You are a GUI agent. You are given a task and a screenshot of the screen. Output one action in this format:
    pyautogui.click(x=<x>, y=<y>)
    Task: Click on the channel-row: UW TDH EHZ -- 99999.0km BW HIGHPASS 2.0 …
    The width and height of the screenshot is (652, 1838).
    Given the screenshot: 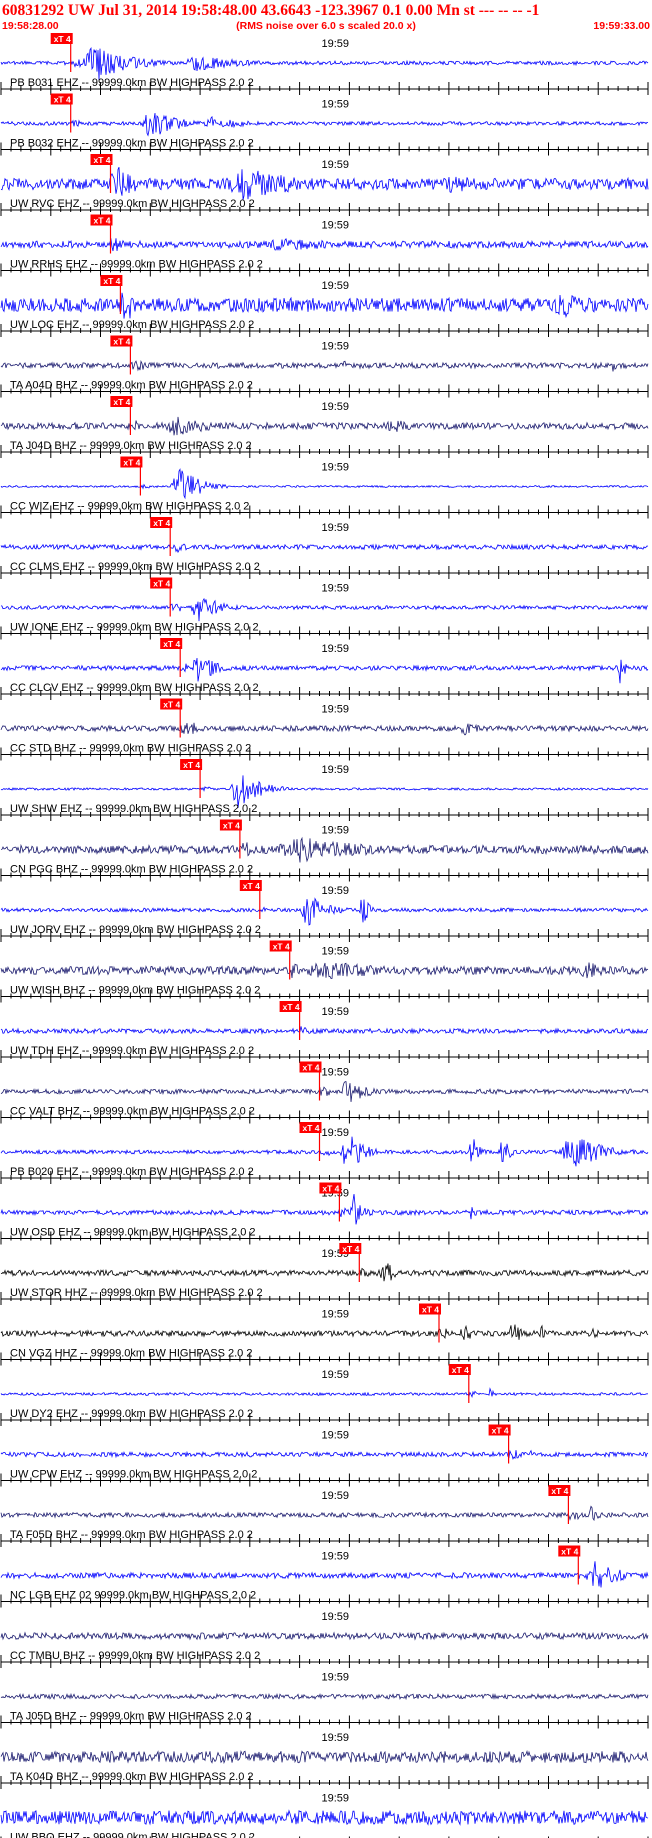 What is the action you would take?
    pyautogui.click(x=324, y=1032)
    